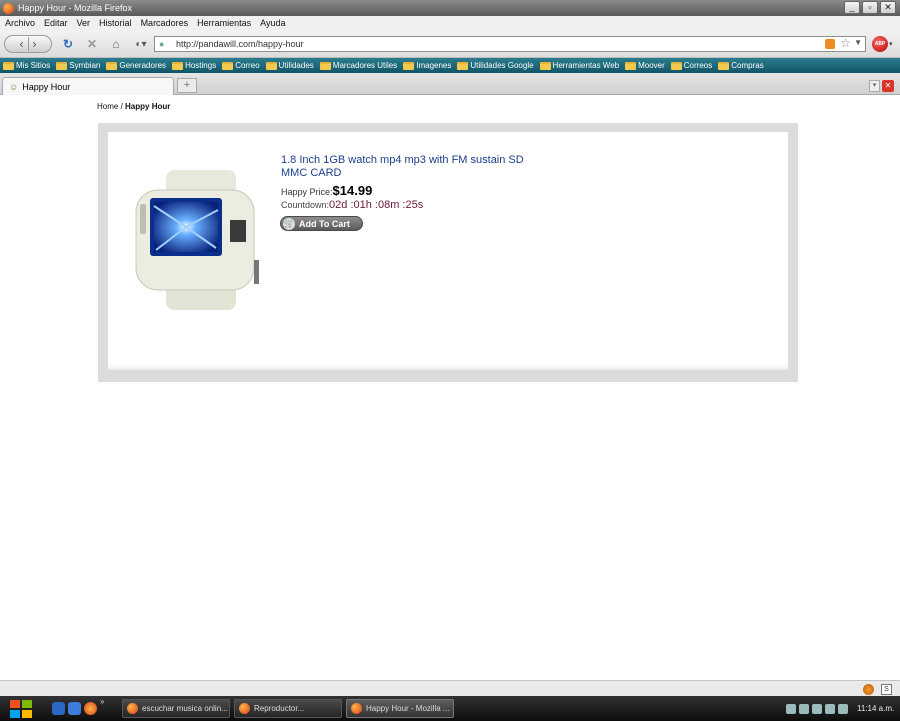 The width and height of the screenshot is (900, 721). What do you see at coordinates (868, 689) in the screenshot?
I see `addon-status-icon` at bounding box center [868, 689].